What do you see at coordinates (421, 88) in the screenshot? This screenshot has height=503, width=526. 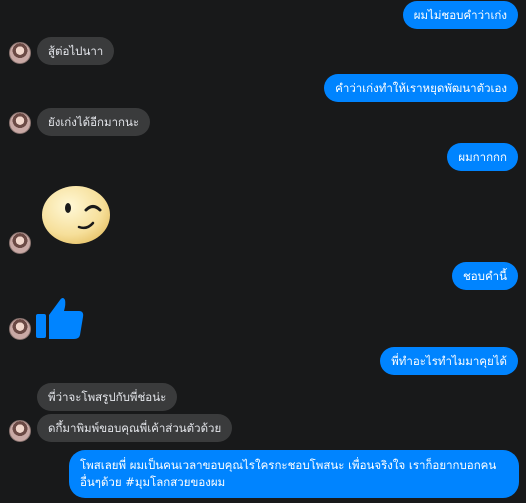 I see `outgoing-message: คำว่าเก่งทำให้เราหยุดพัฒนาตัวเอง` at bounding box center [421, 88].